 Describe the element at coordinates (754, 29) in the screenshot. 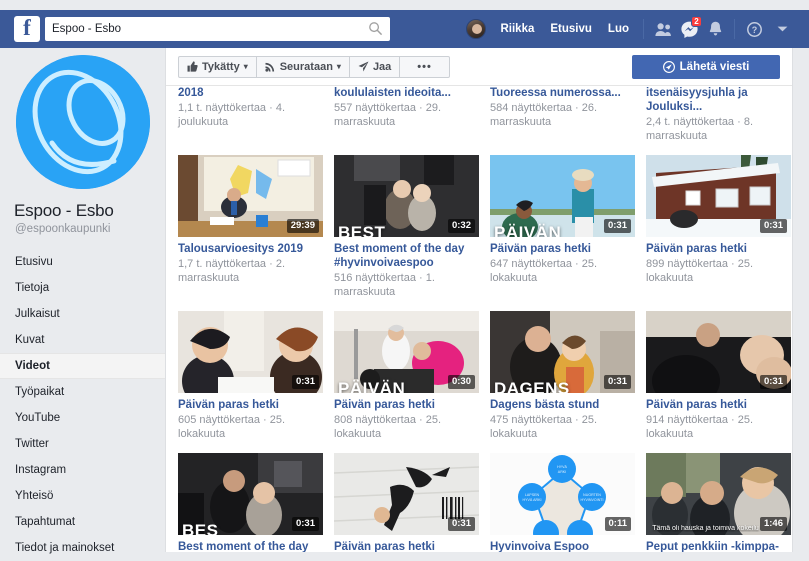

I see `help-icon: ?` at that location.